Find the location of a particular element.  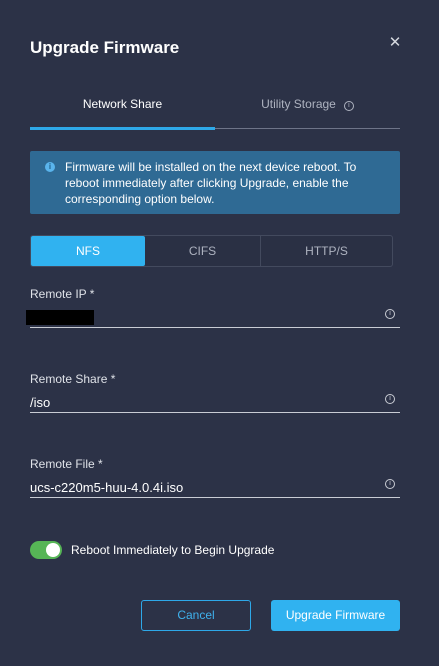

tab-bar: Network Share Utility Storage i is located at coordinates (215, 110).